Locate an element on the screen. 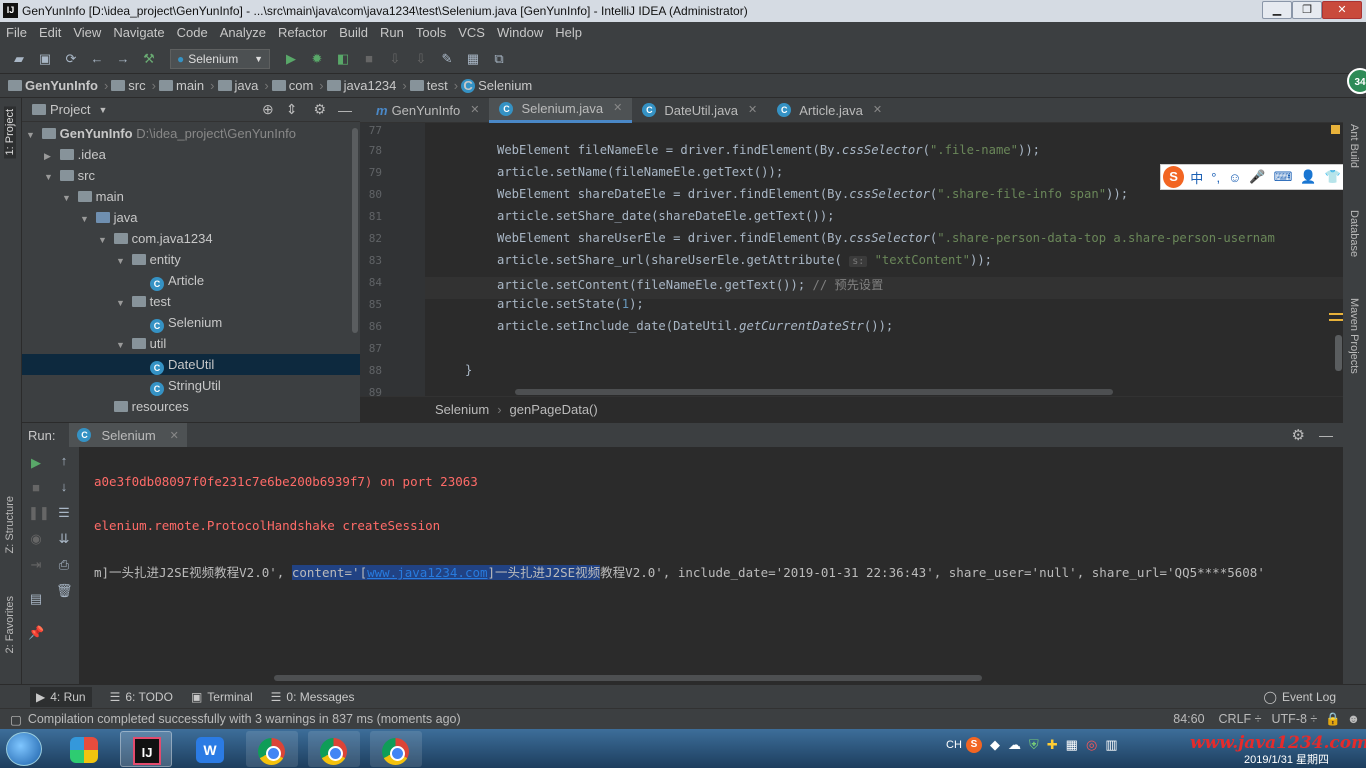 This screenshot has height=768, width=1366. ant-build-tool-tab: Ant Build is located at coordinates (1354, 146).